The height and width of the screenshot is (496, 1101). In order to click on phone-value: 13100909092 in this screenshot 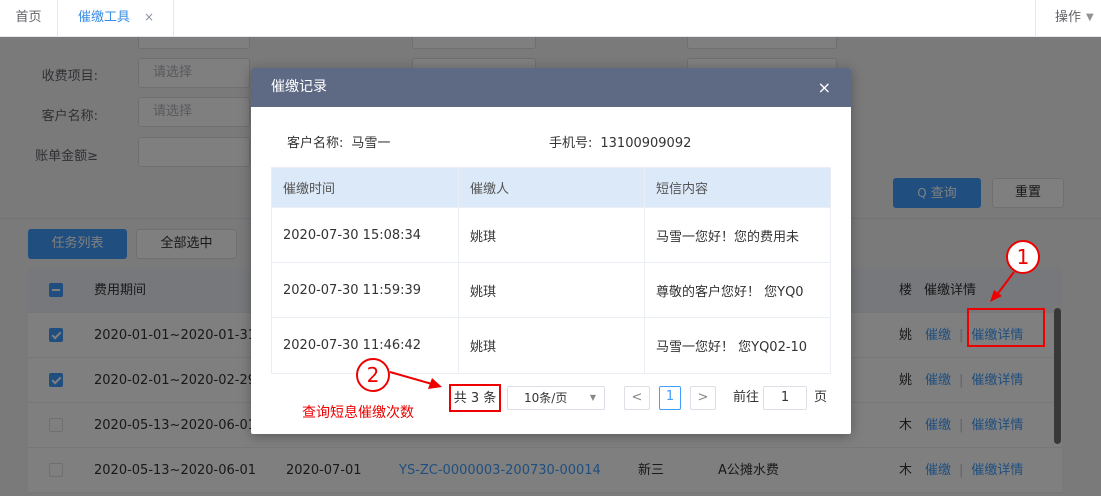, I will do `click(646, 143)`.